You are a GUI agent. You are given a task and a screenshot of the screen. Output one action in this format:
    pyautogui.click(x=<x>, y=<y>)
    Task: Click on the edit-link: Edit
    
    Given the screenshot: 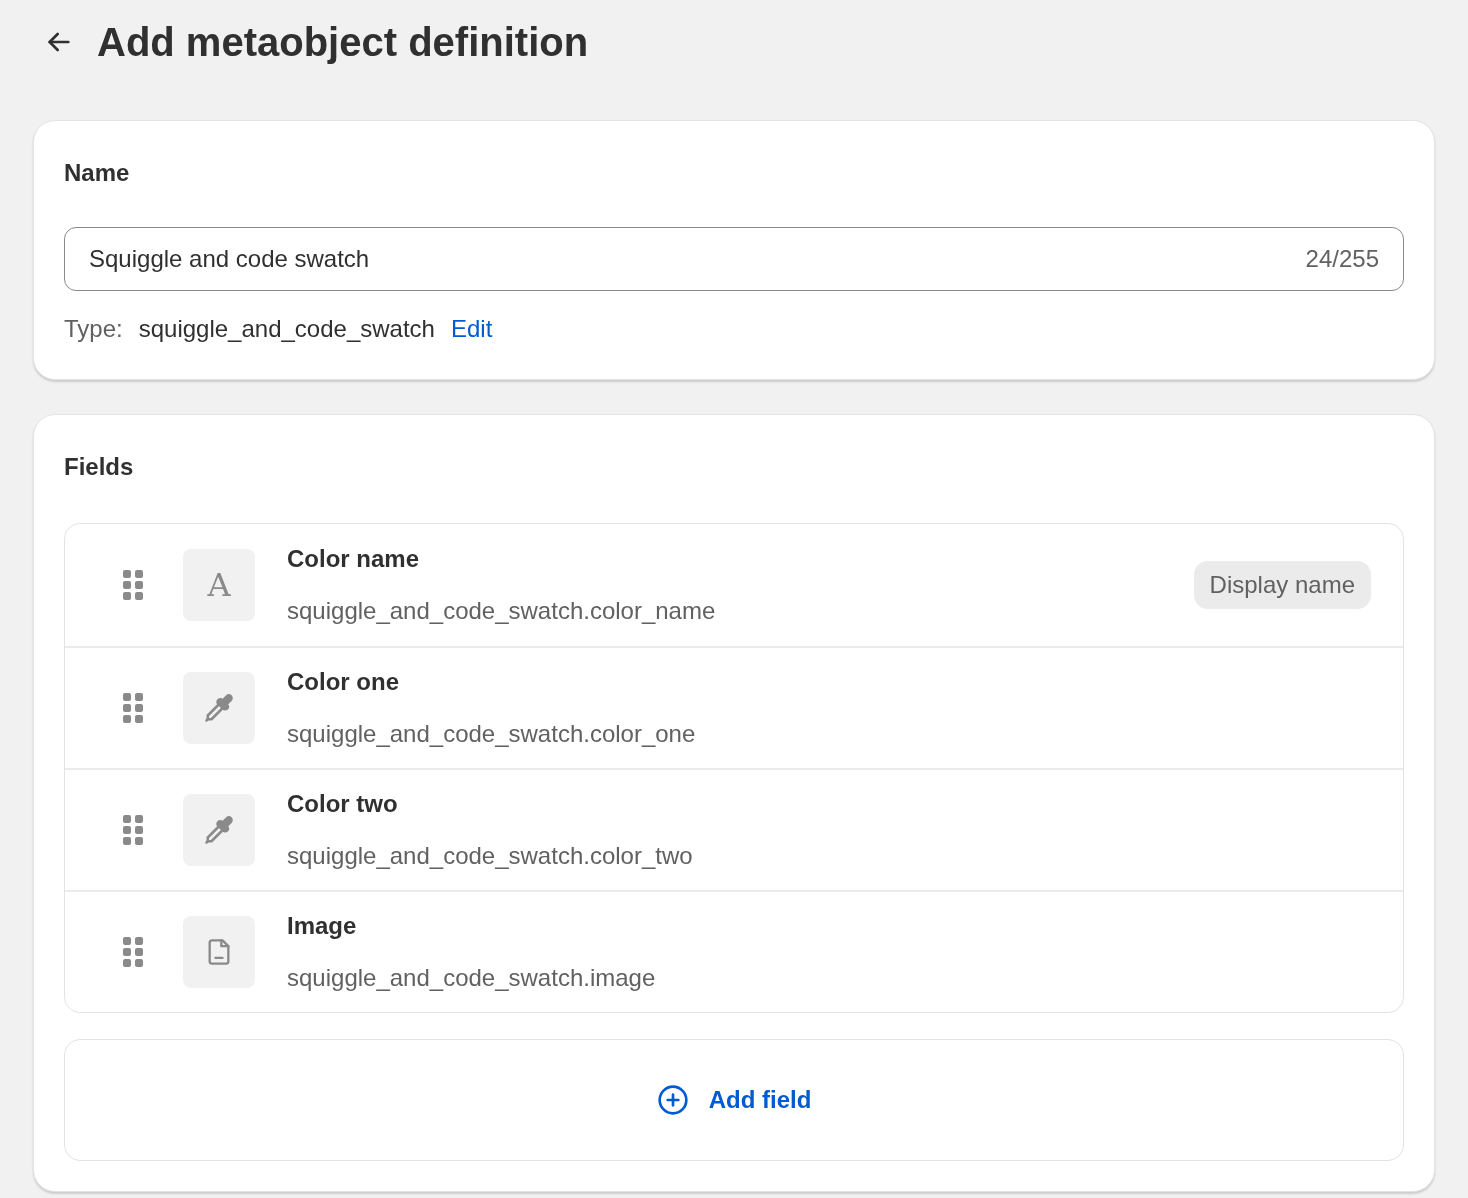 What is the action you would take?
    pyautogui.click(x=471, y=329)
    